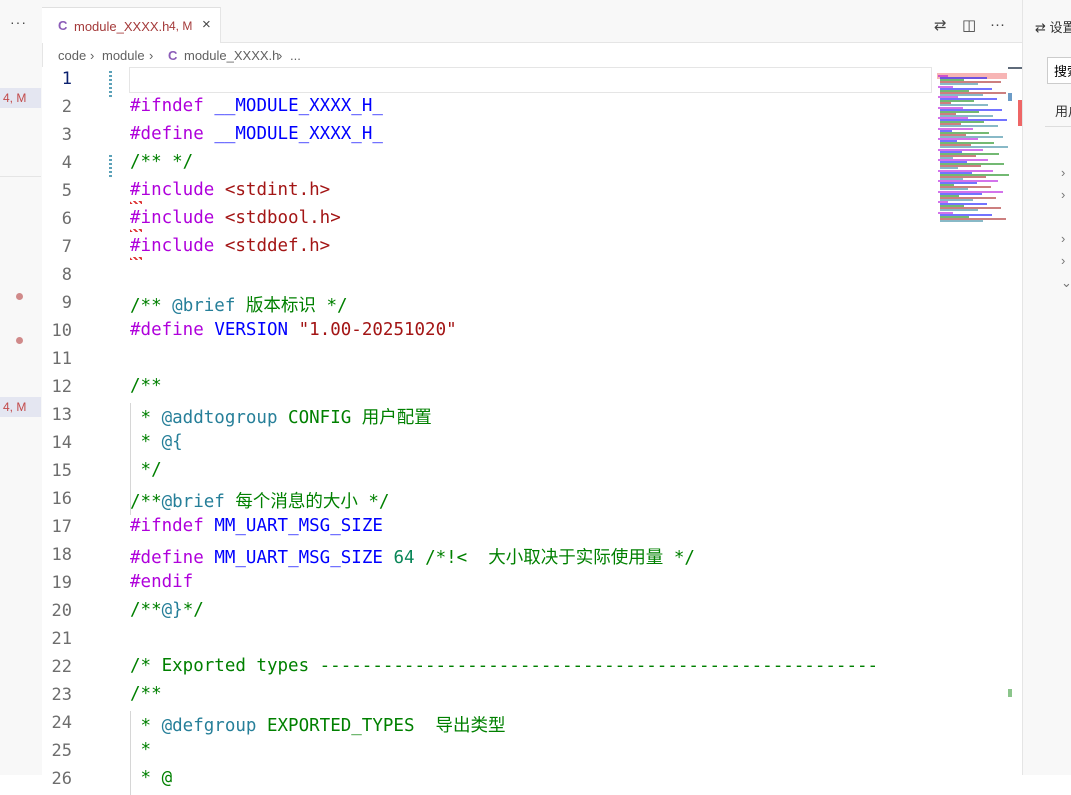 This screenshot has height=795, width=1071. I want to click on breadcrumb-item-code: code, so click(72, 55).